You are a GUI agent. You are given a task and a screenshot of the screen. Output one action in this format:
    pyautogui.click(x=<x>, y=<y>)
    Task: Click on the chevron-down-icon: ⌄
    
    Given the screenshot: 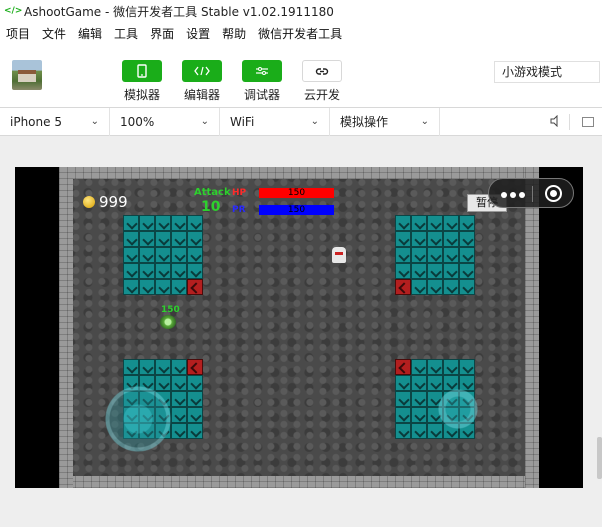 What is the action you would take?
    pyautogui.click(x=424, y=121)
    